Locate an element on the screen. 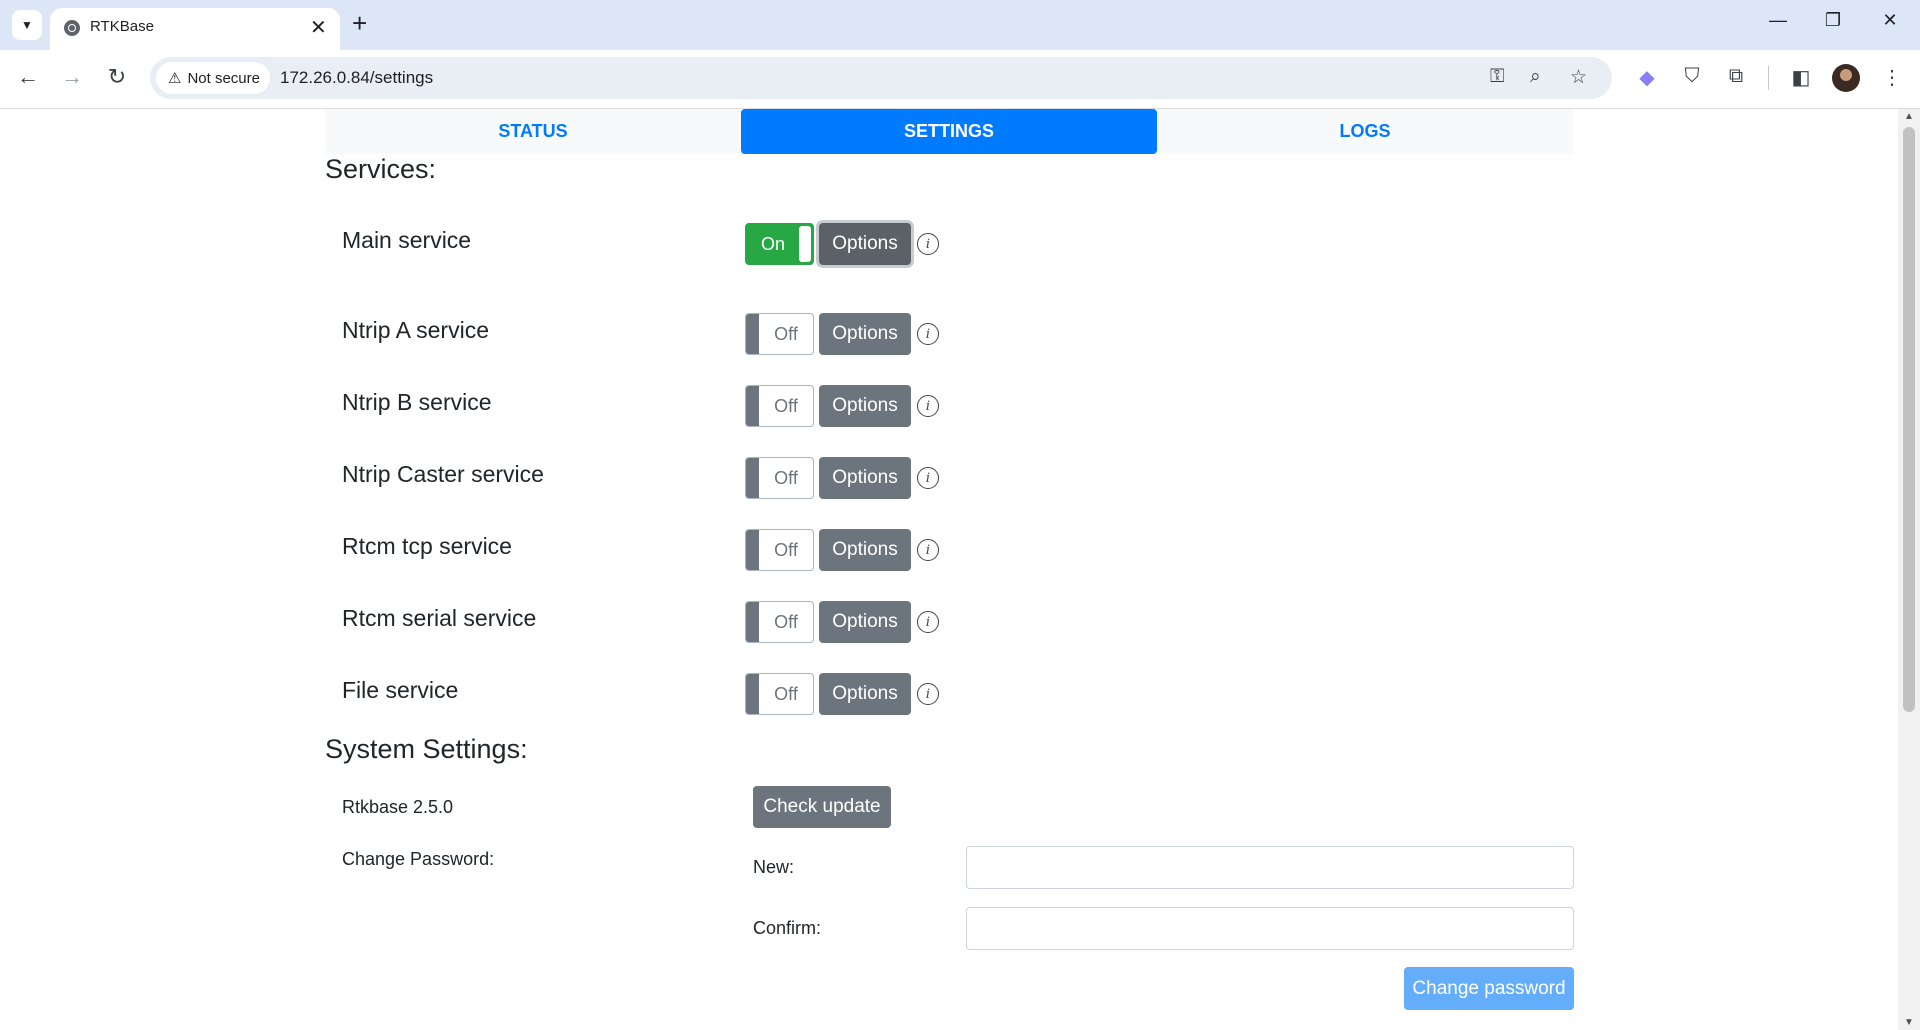 Image resolution: width=1920 pixels, height=1030 pixels. ntrip-b-options-button: Options is located at coordinates (865, 406).